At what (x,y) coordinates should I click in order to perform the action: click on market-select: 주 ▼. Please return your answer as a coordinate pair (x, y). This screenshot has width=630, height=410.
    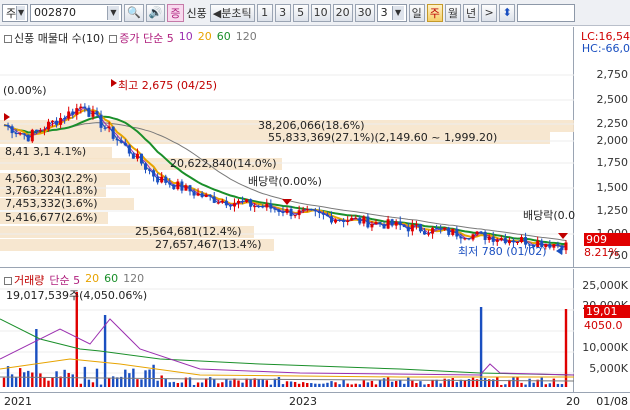
    Looking at the image, I should click on (15, 12).